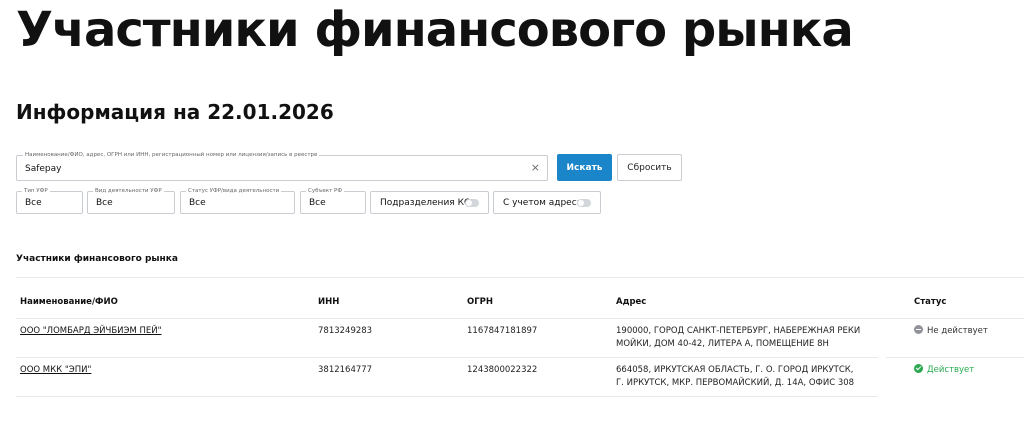 The width and height of the screenshot is (1024, 442). I want to click on divider, so click(520, 277).